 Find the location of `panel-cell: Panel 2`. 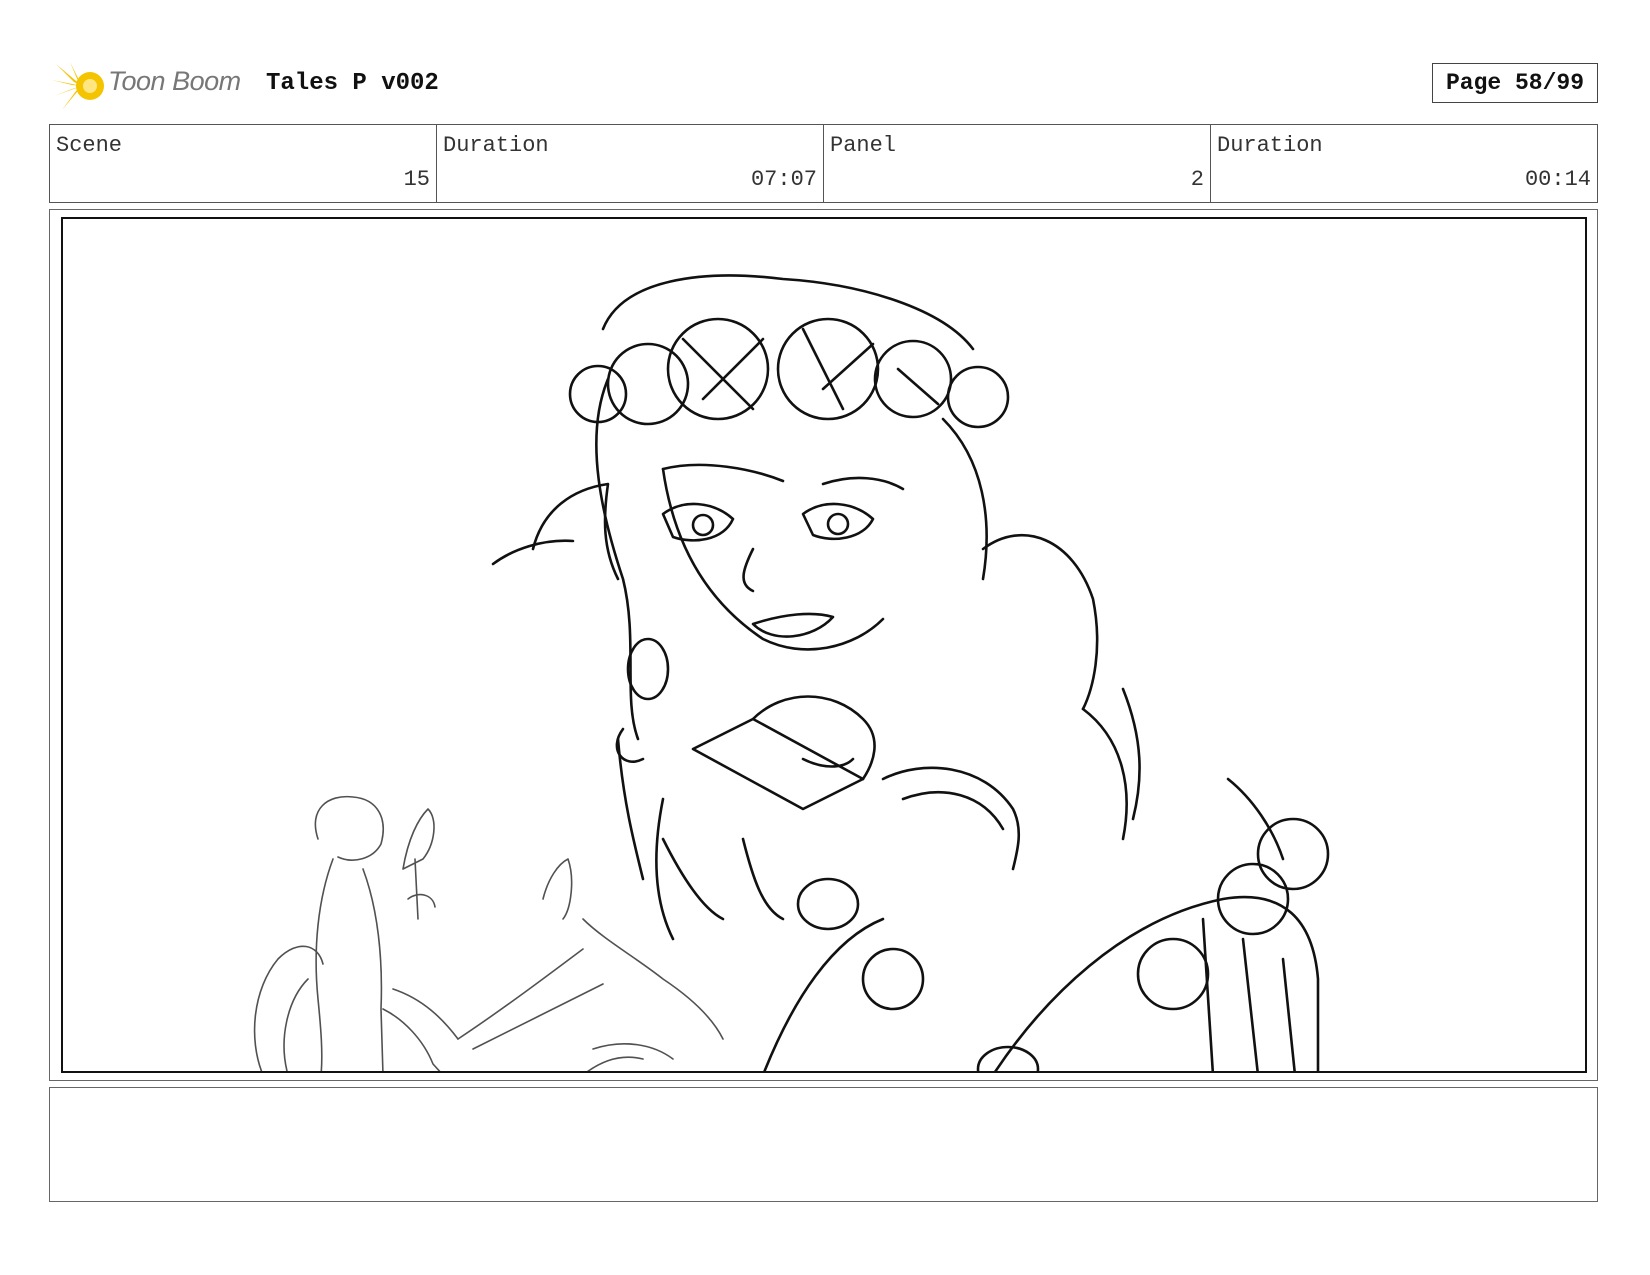

panel-cell: Panel 2 is located at coordinates (1017, 163).